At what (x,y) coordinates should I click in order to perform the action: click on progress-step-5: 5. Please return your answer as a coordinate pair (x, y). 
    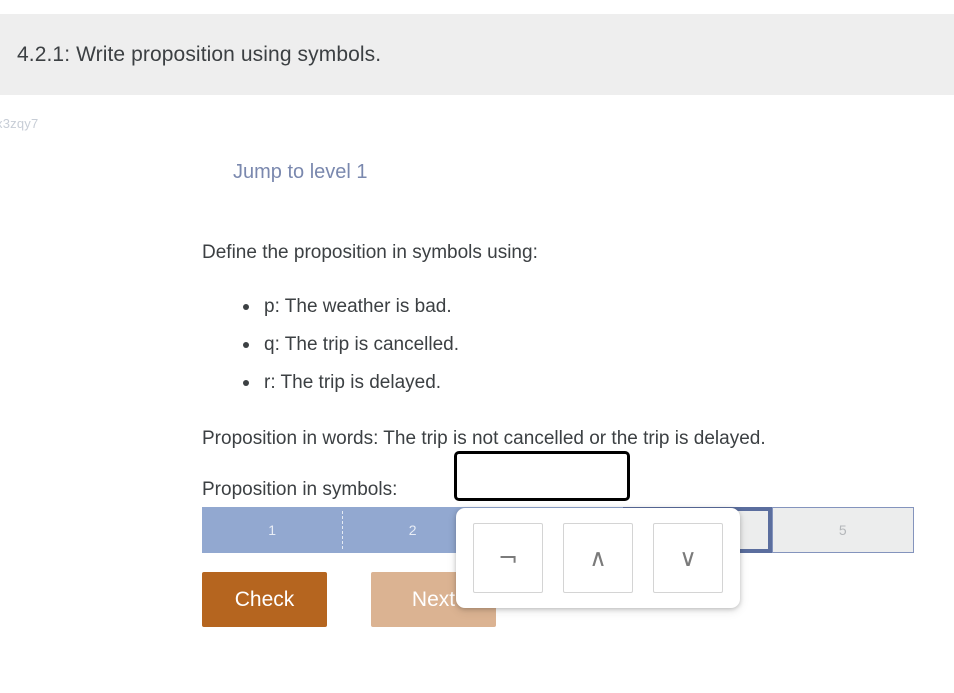
    Looking at the image, I should click on (843, 530).